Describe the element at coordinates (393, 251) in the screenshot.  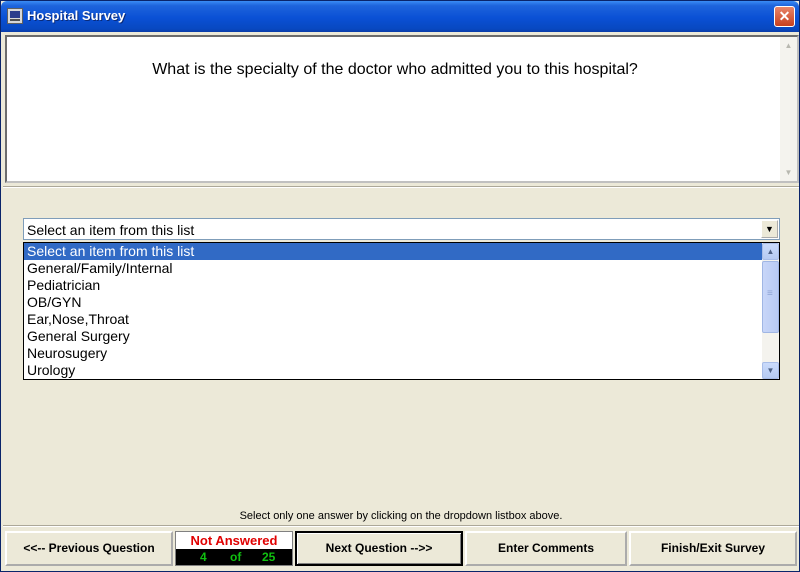
I see `list-item: Select an item from this list` at that location.